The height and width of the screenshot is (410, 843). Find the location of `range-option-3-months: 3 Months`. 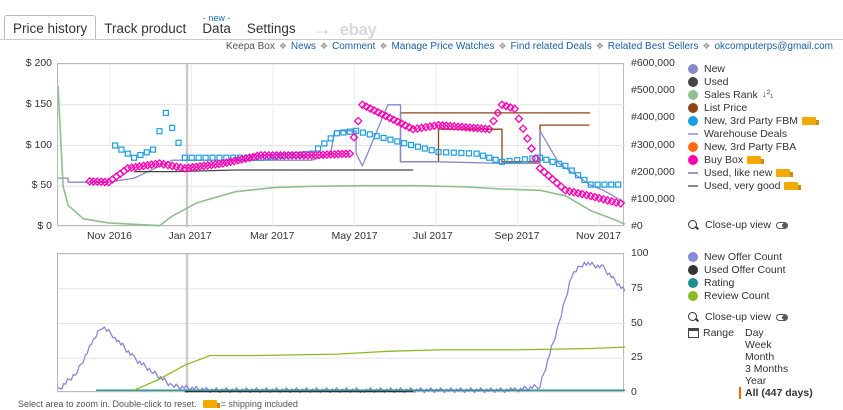

range-option-3-months: 3 Months is located at coordinates (779, 369).